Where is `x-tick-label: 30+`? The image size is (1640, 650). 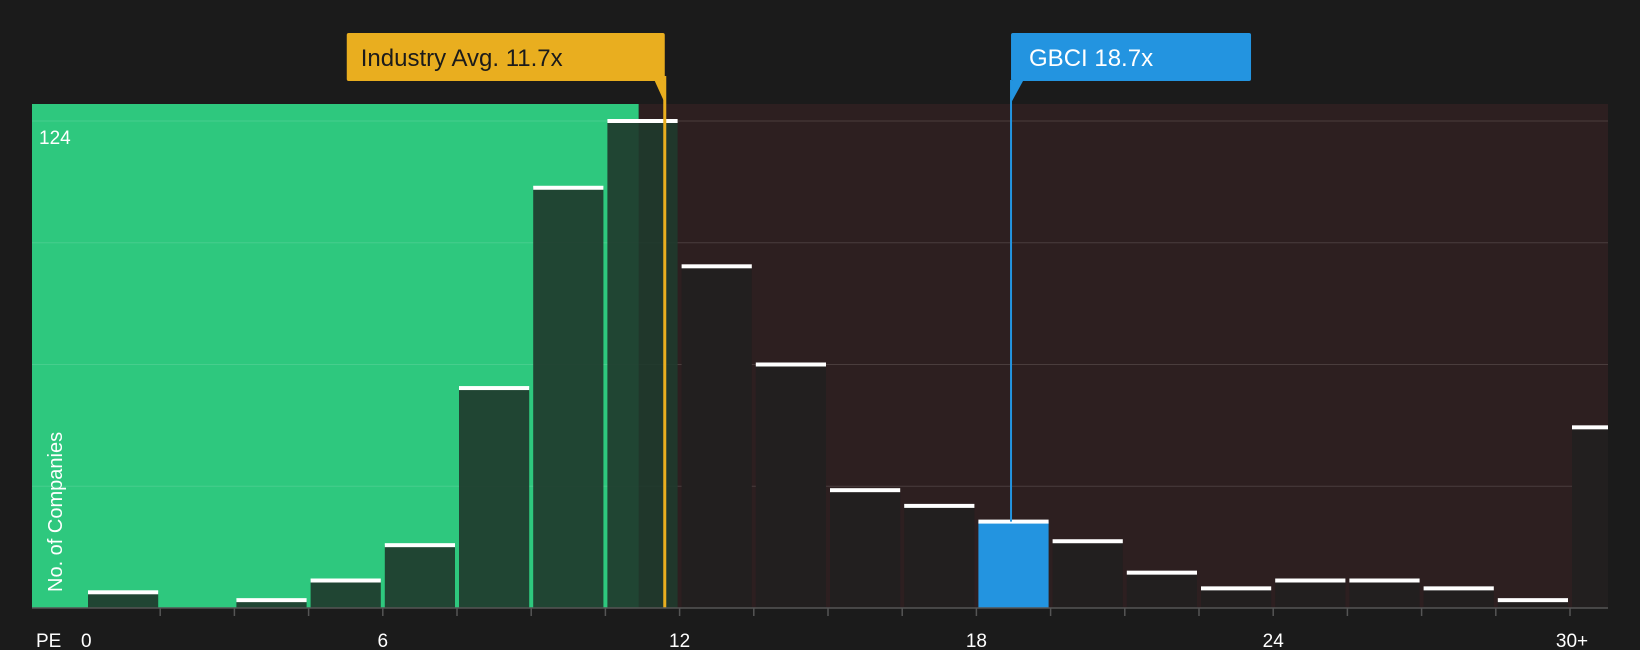
x-tick-label: 30+ is located at coordinates (1572, 640).